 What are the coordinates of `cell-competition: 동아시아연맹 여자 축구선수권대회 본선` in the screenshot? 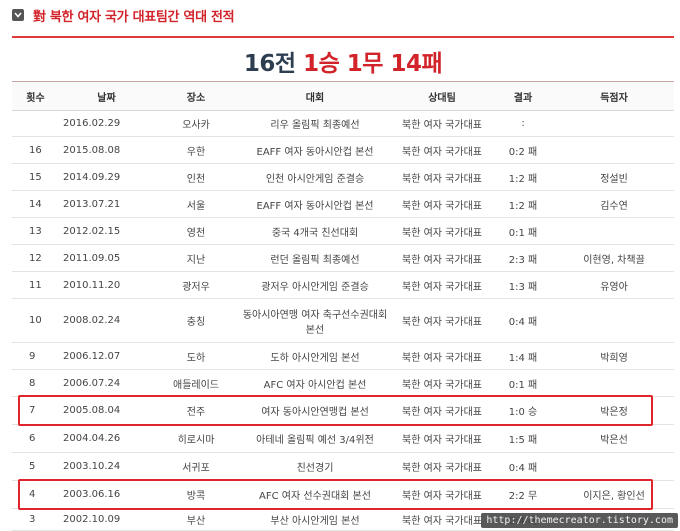 It's located at (315, 320).